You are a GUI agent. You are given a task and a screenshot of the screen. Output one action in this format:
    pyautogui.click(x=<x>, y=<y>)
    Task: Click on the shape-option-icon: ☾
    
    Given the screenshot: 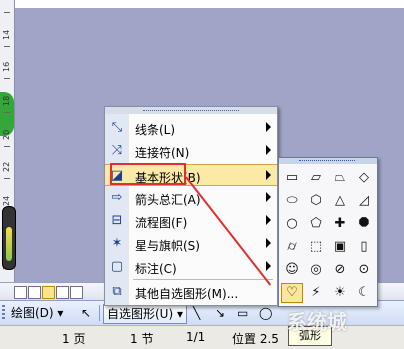 What is the action you would take?
    pyautogui.click(x=364, y=293)
    